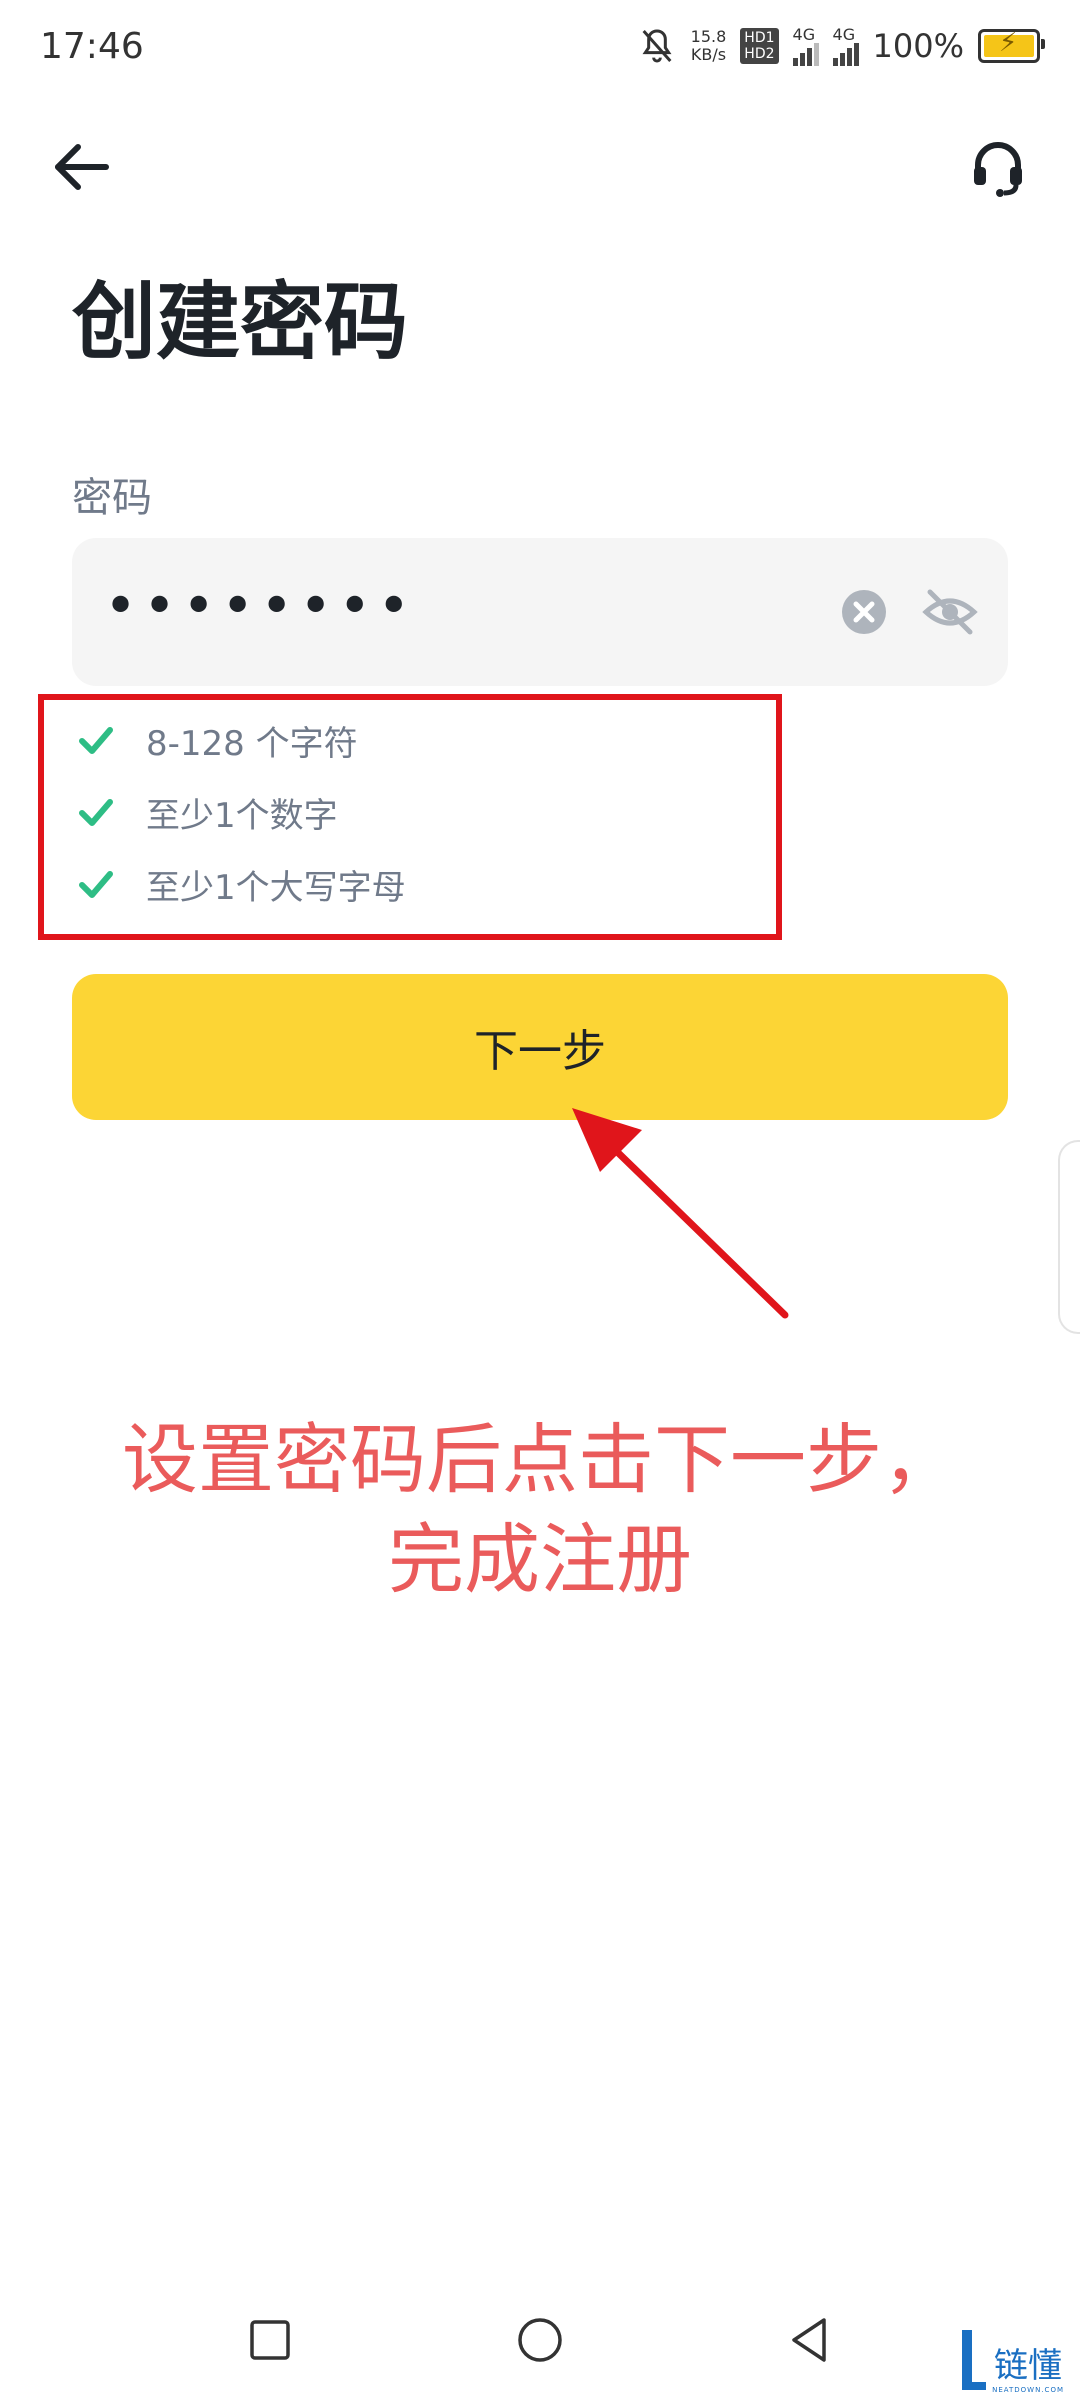 This screenshot has width=1080, height=2400. What do you see at coordinates (1028, 2390) in the screenshot?
I see `watermark-en: NEATDOWN.COM` at bounding box center [1028, 2390].